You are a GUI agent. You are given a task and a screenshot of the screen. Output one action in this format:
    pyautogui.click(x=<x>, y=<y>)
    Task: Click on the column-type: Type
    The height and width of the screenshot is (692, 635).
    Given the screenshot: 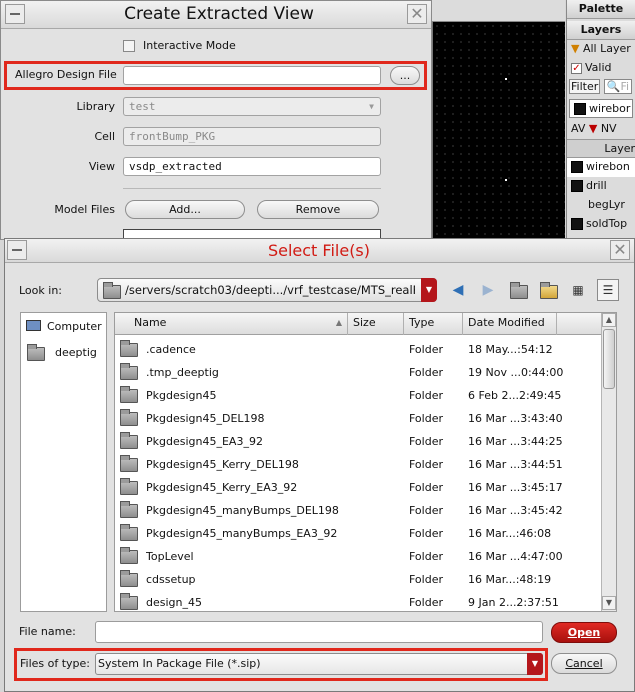 What is the action you would take?
    pyautogui.click(x=433, y=324)
    